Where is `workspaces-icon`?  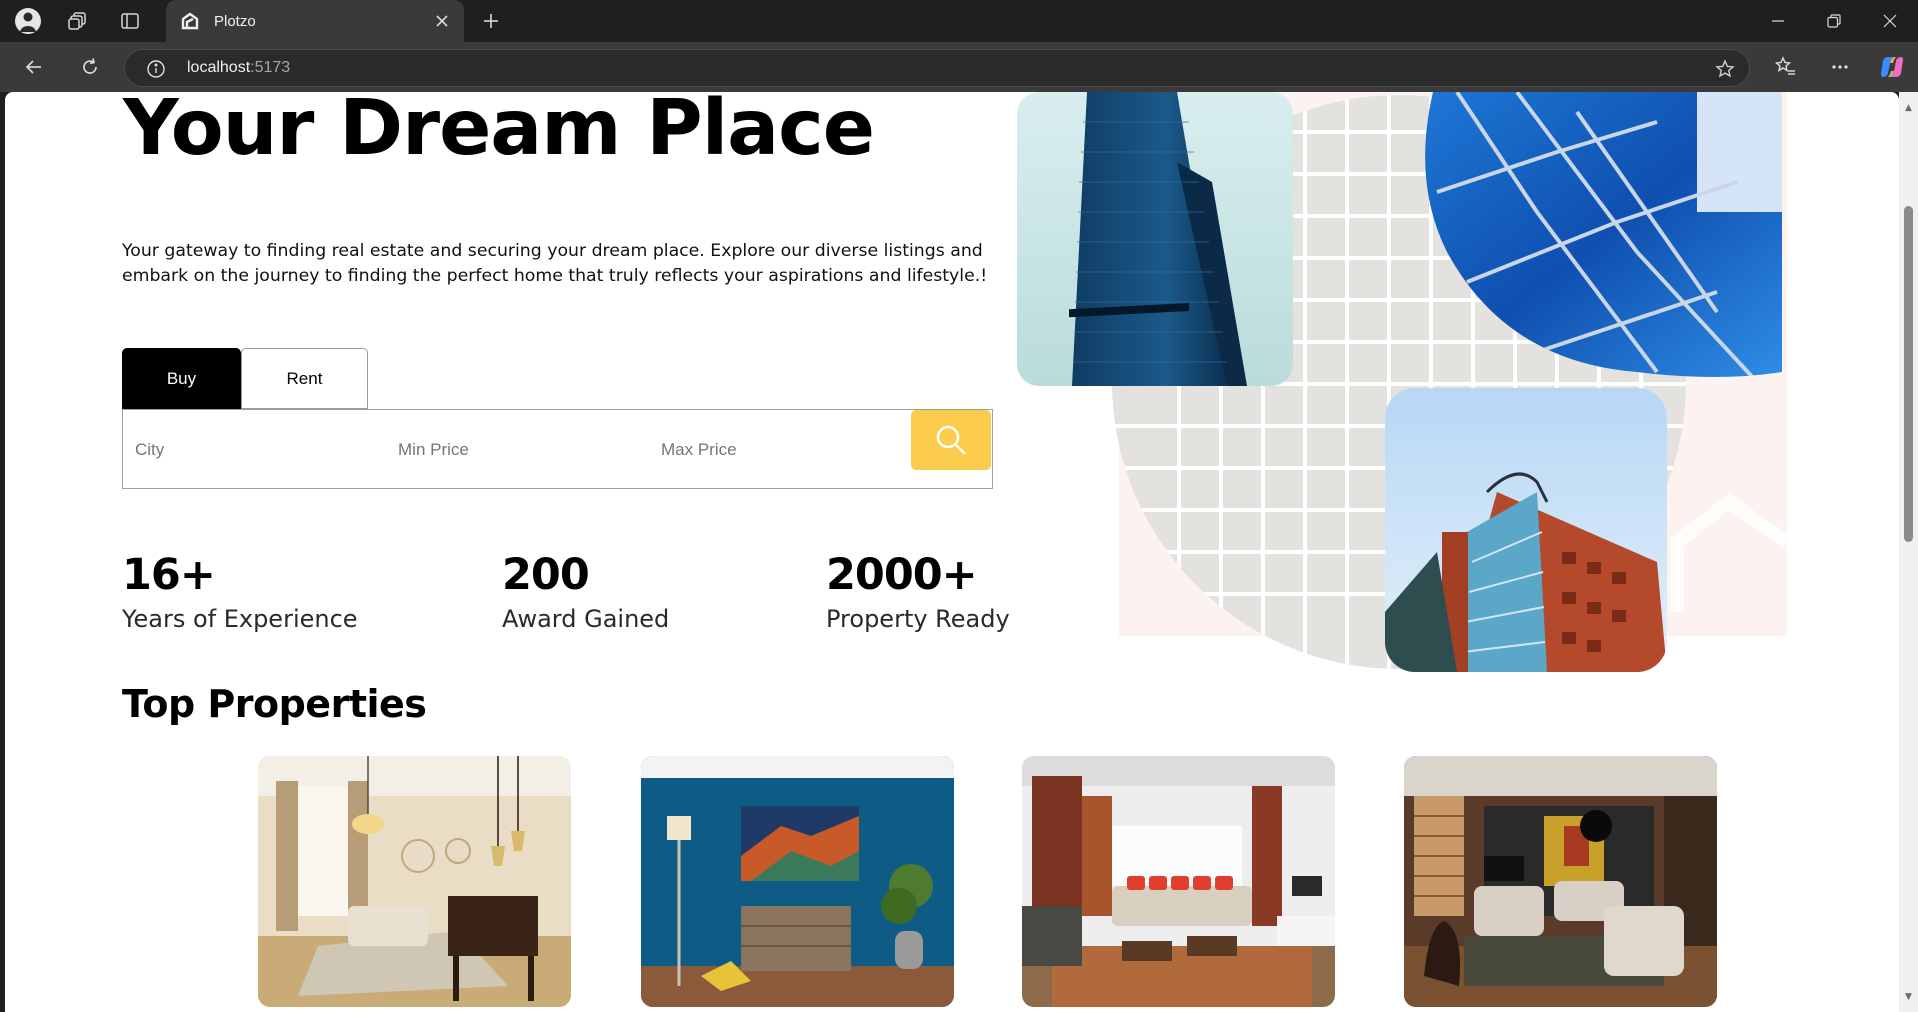 workspaces-icon is located at coordinates (78, 21).